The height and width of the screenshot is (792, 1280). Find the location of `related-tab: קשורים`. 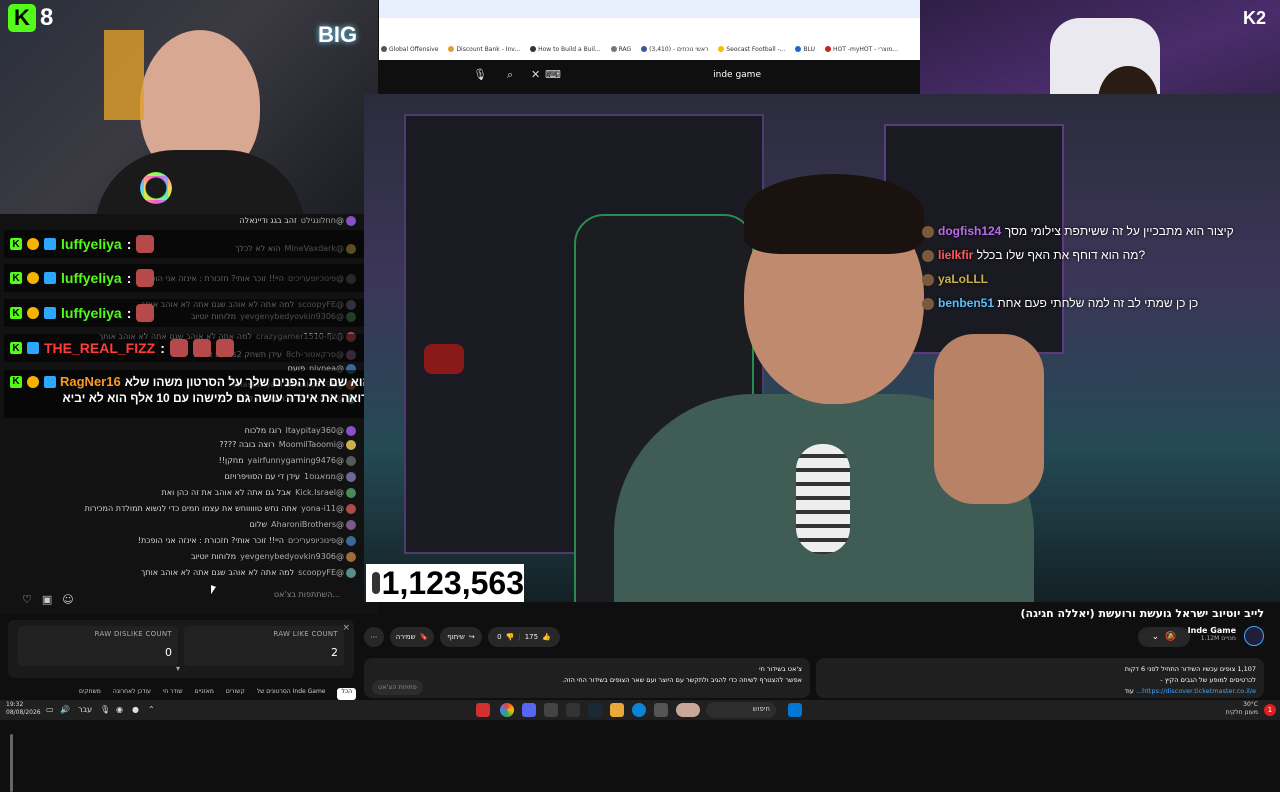

related-tab: קשורים is located at coordinates (235, 694).